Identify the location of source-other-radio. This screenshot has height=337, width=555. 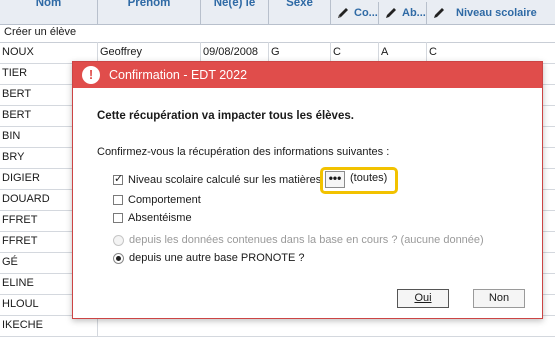
(118, 258).